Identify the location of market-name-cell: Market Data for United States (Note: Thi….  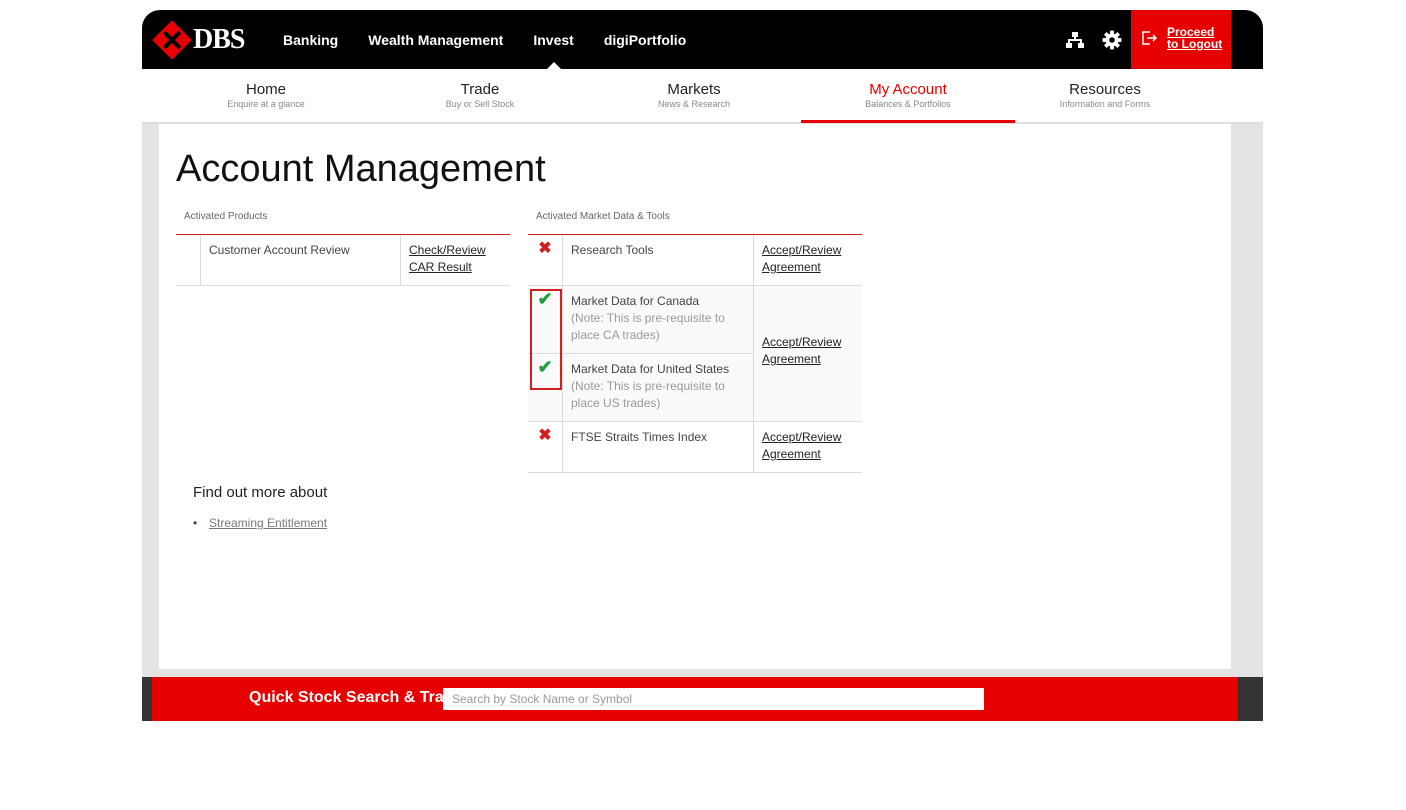
(657, 388).